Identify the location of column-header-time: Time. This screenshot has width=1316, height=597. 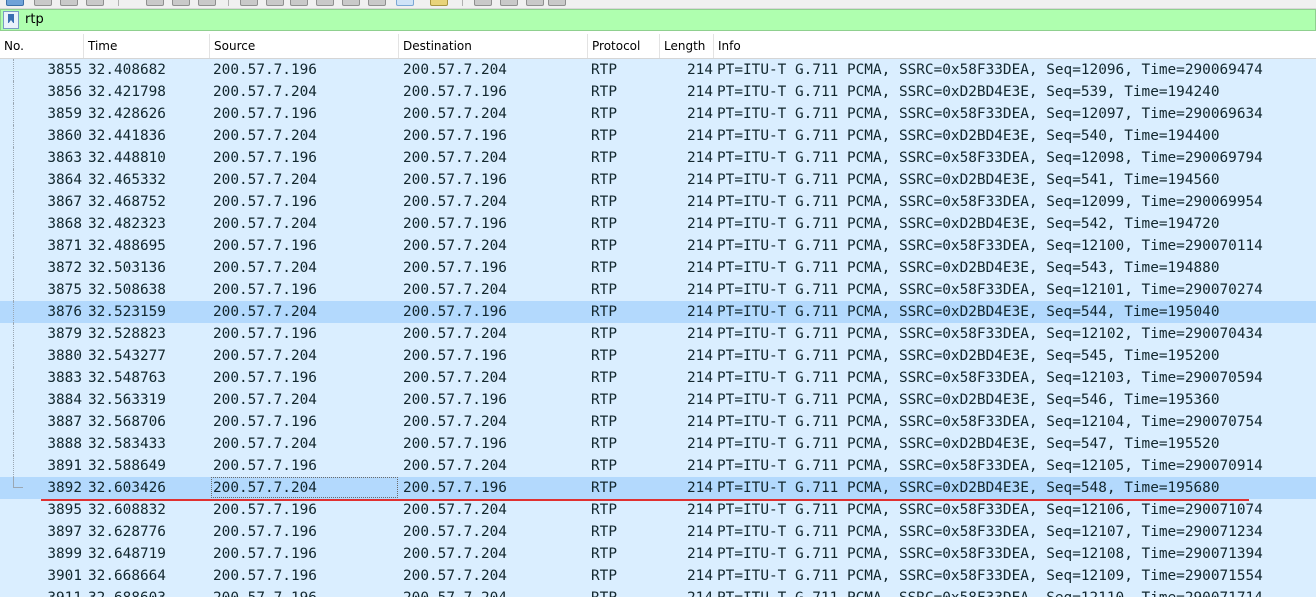
(147, 46).